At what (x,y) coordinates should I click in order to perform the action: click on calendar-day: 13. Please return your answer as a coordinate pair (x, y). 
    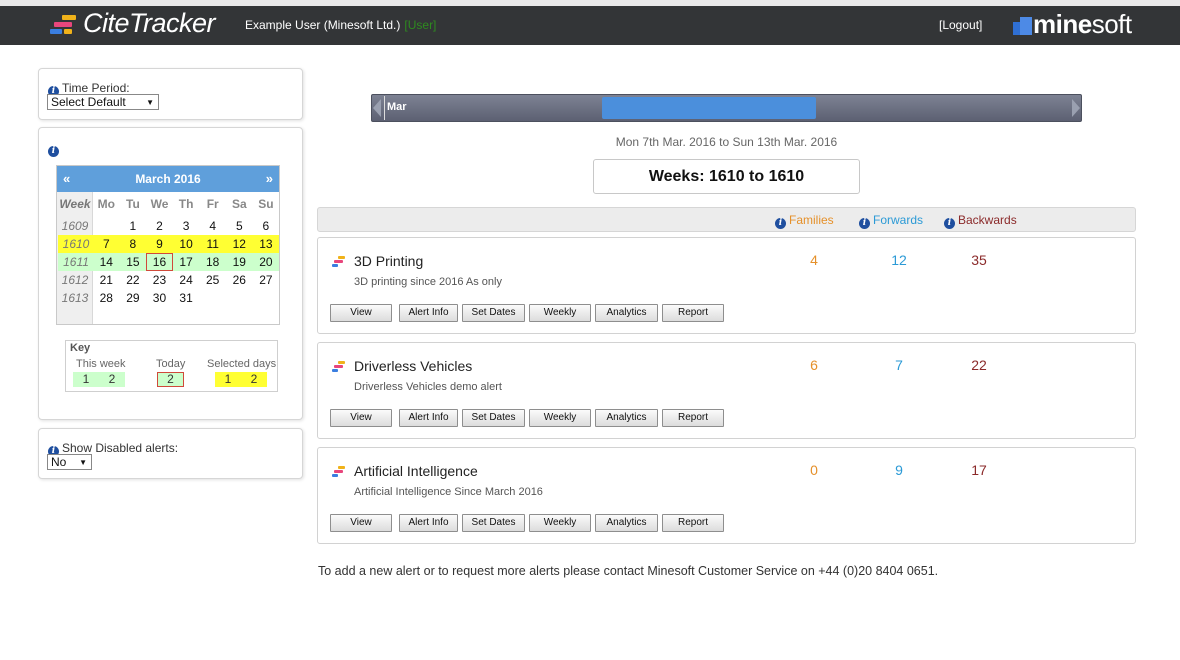
    Looking at the image, I should click on (266, 244).